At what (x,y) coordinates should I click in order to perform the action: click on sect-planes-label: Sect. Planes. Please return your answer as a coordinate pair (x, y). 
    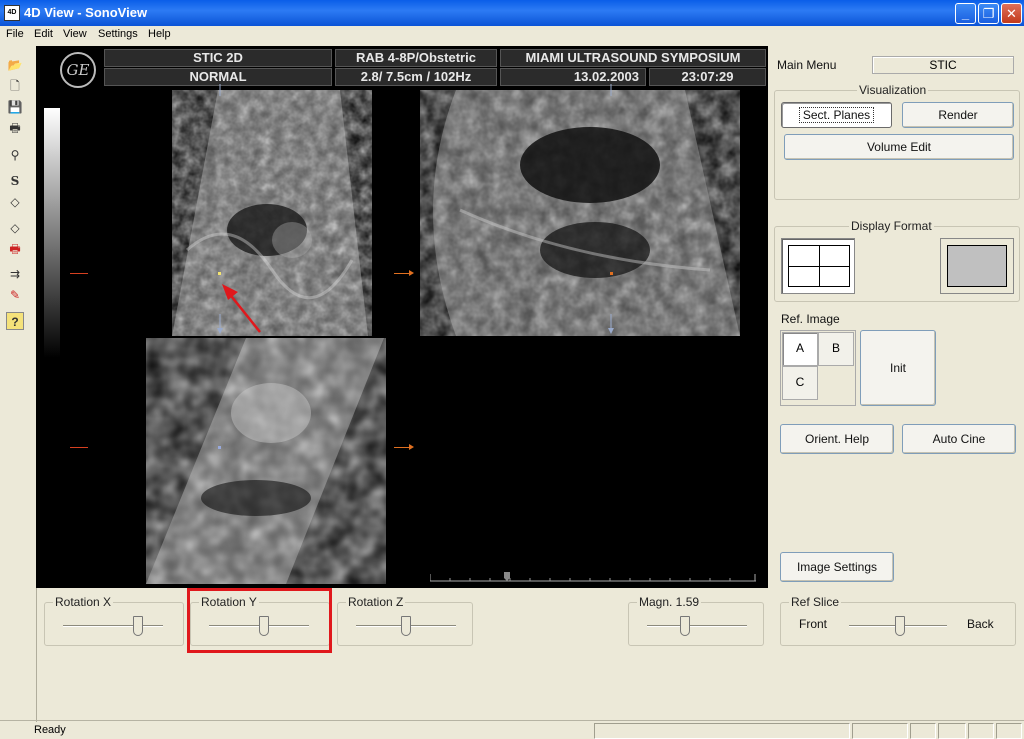
    Looking at the image, I should click on (836, 115).